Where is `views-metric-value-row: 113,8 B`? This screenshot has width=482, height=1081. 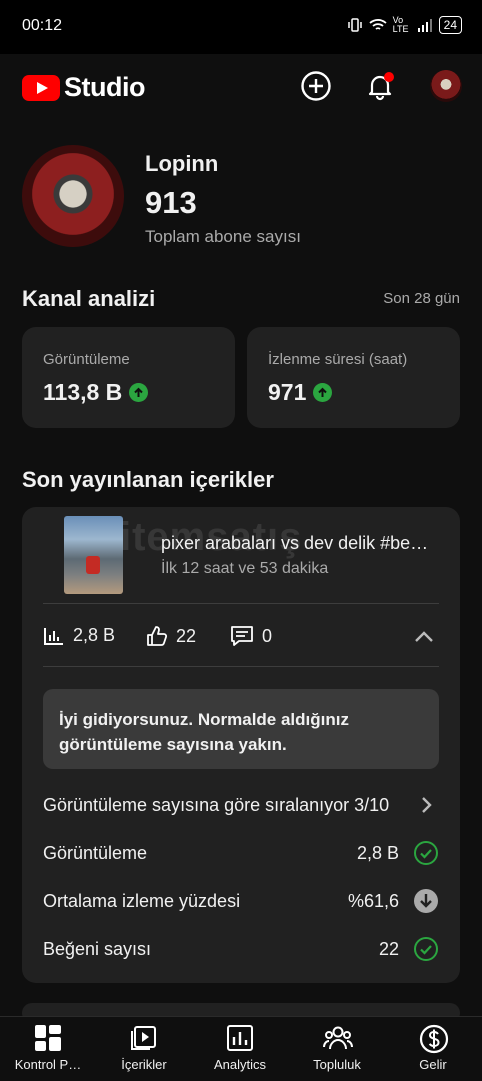 views-metric-value-row: 113,8 B is located at coordinates (96, 392).